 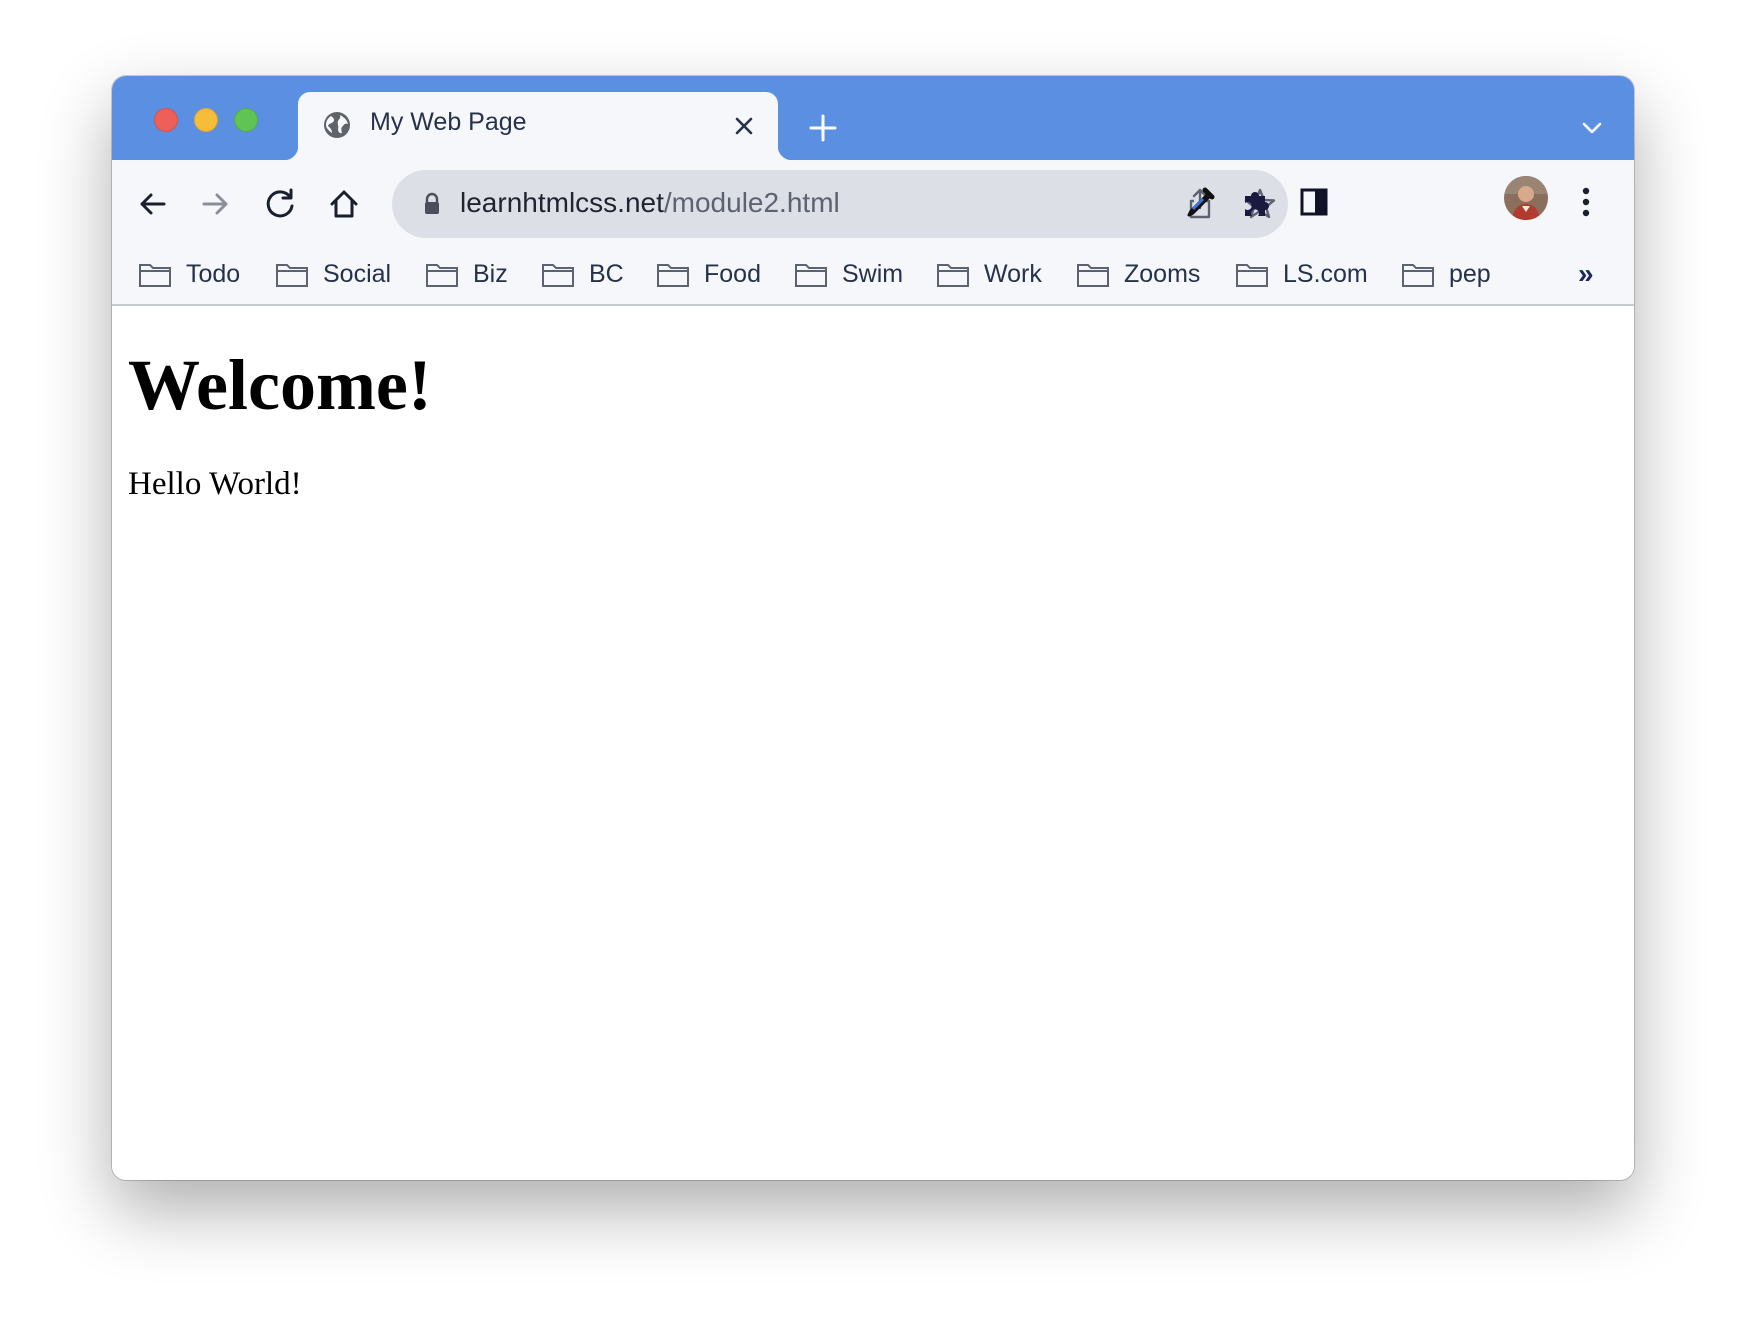 I want to click on side-panel-button, so click(x=1314, y=202).